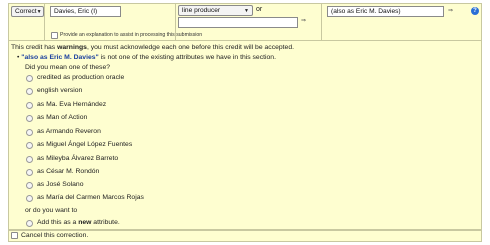 The height and width of the screenshot is (245, 490). What do you see at coordinates (475, 11) in the screenshot?
I see `help-icon: ?` at bounding box center [475, 11].